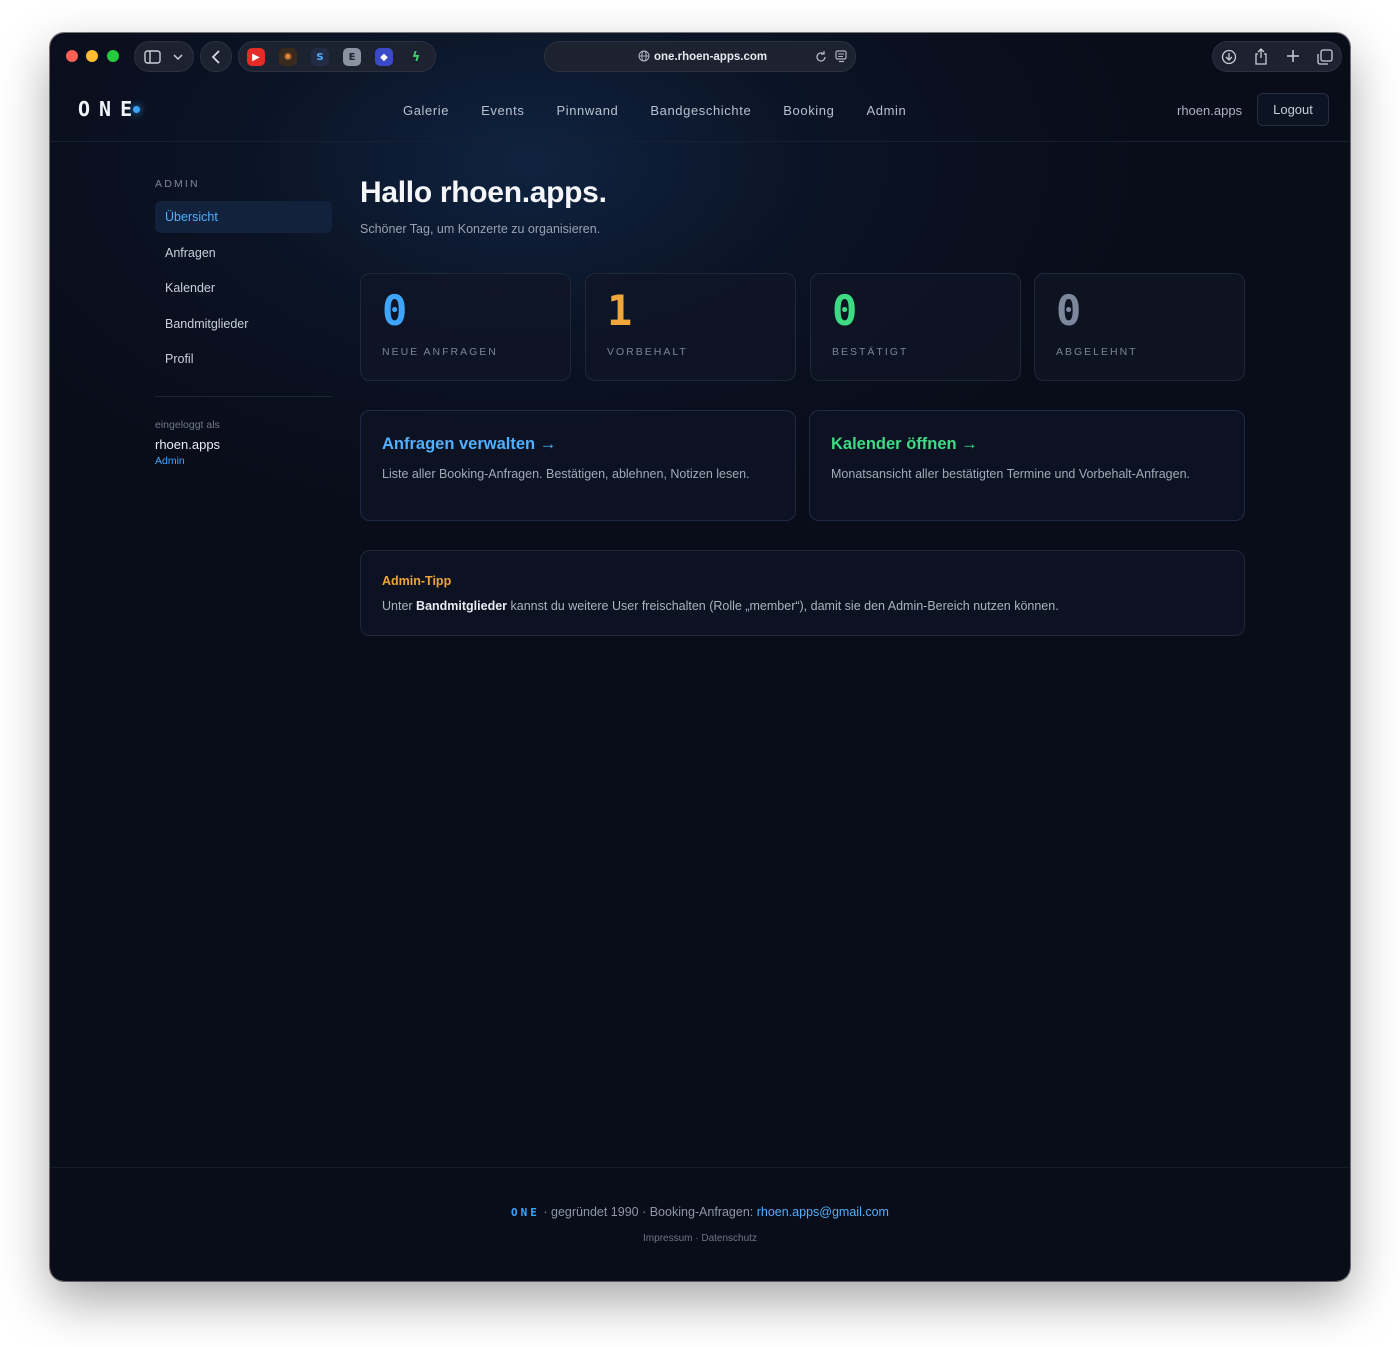 Image resolution: width=1400 pixels, height=1347 pixels. I want to click on sidebar-item-label: Anfragen, so click(190, 253).